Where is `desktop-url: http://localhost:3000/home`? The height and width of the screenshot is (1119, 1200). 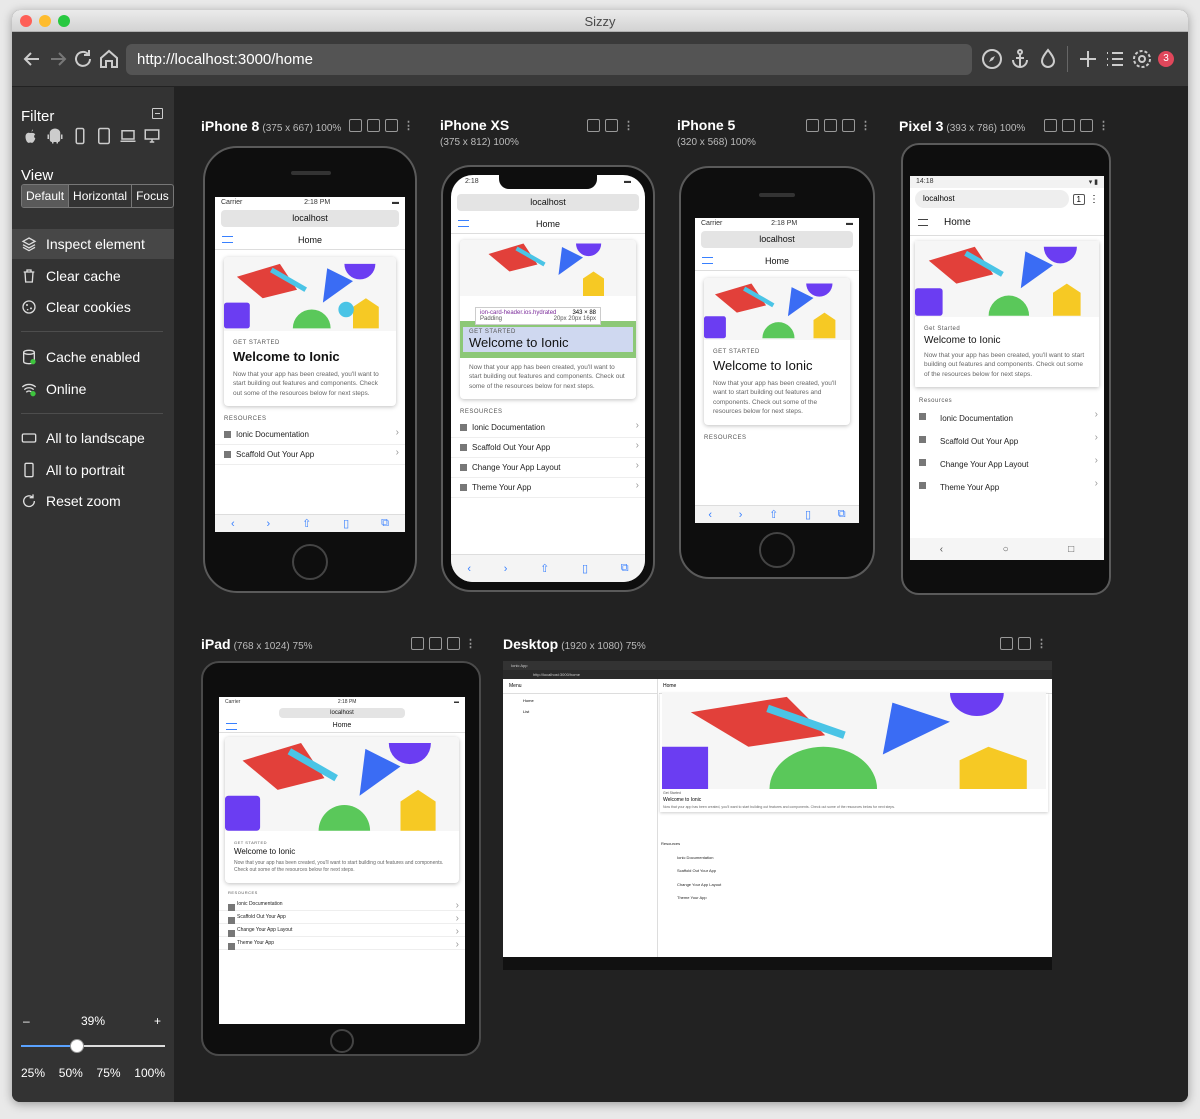
desktop-url: http://localhost:3000/home is located at coordinates (777, 674).